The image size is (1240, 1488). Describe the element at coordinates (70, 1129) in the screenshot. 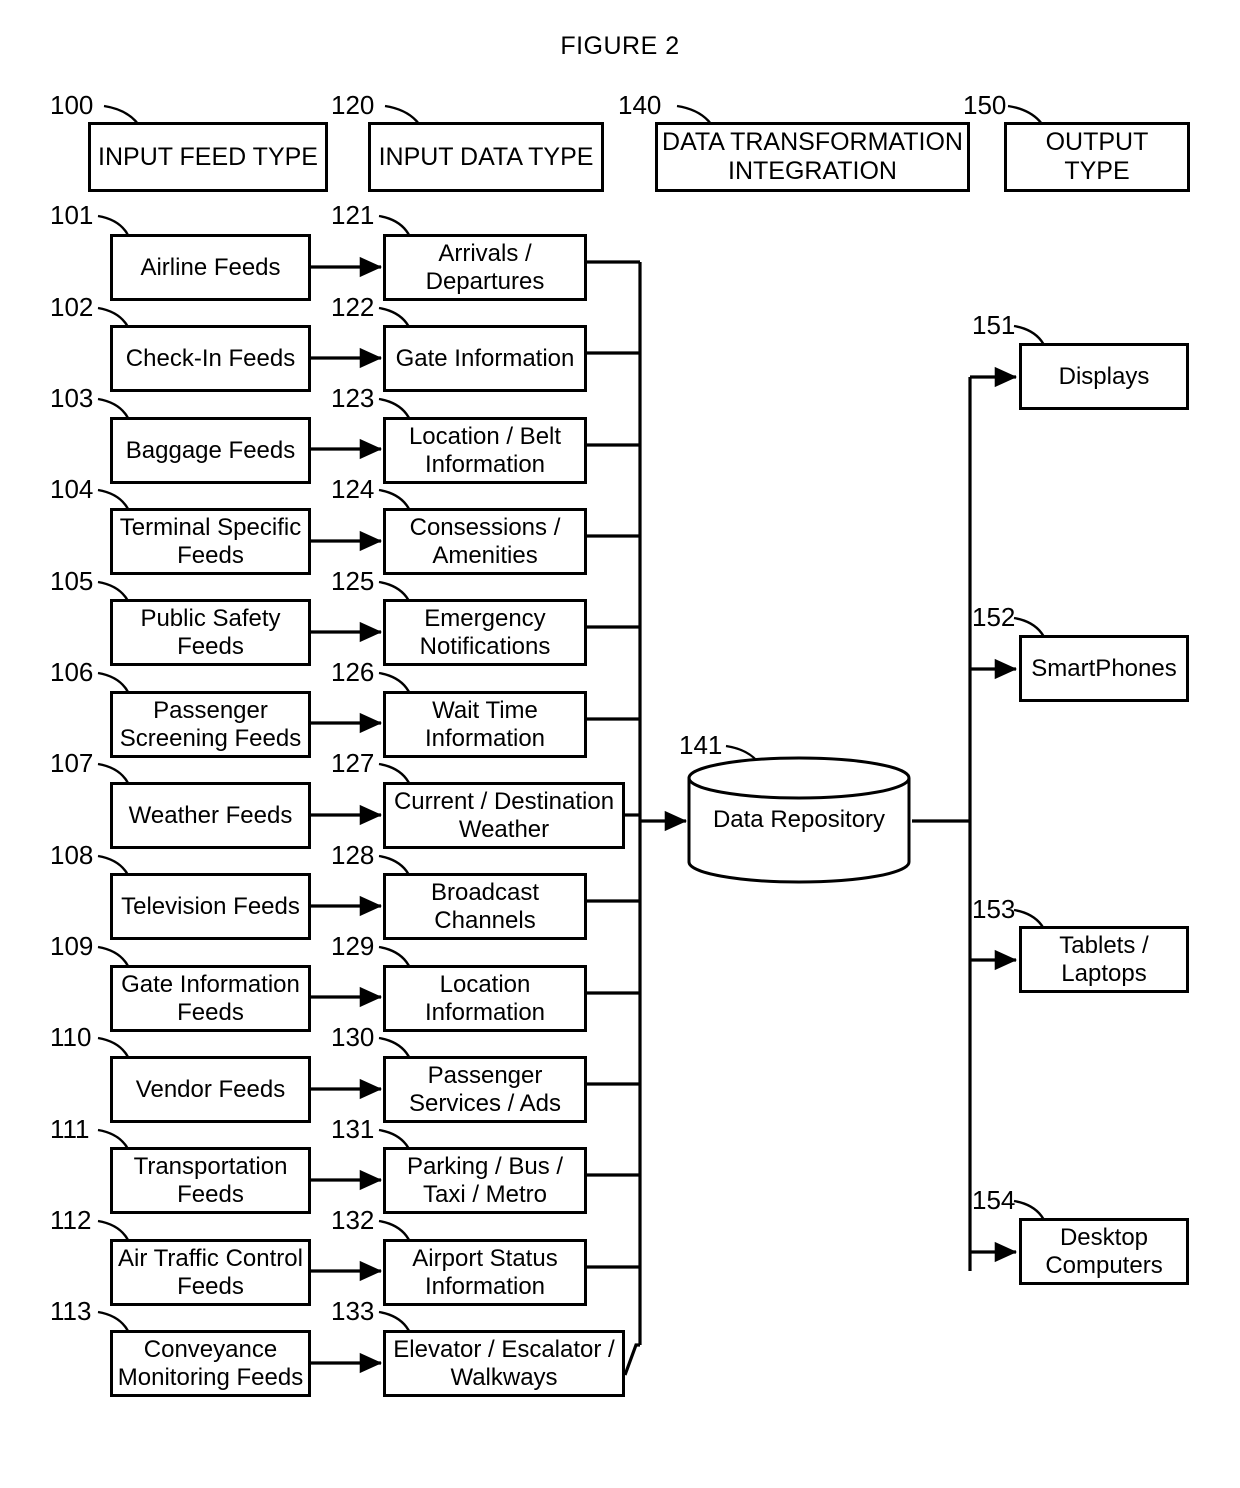

I see `reference-numeral-111: 111` at that location.